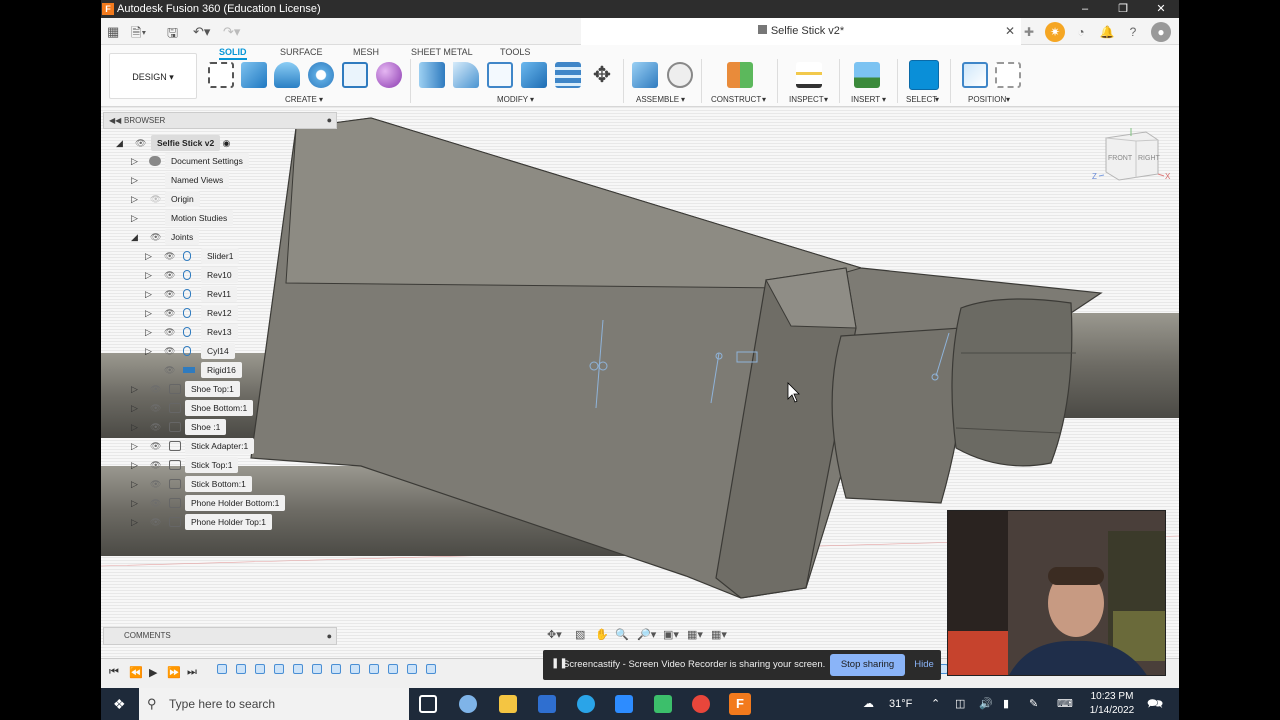  What do you see at coordinates (645, 75) in the screenshot?
I see `new-component-icon` at bounding box center [645, 75].